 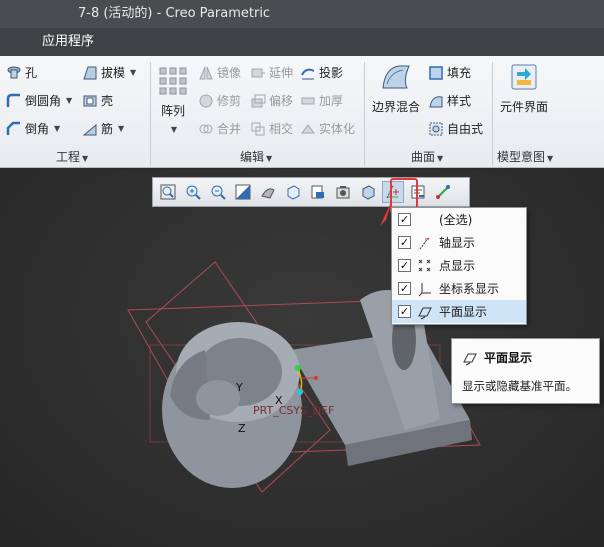 What do you see at coordinates (525, 371) in the screenshot?
I see `plane-display-tooltip: 平面显示 显示或隐藏基准平面。` at bounding box center [525, 371].